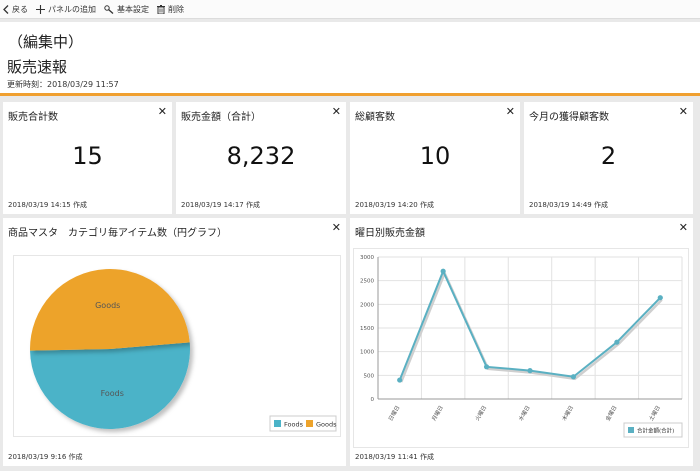 The width and height of the screenshot is (700, 471). What do you see at coordinates (117, 233) in the screenshot?
I see `panel-title: 商品マスタ カテゴリ毎アイテム数（円グラフ）` at bounding box center [117, 233].